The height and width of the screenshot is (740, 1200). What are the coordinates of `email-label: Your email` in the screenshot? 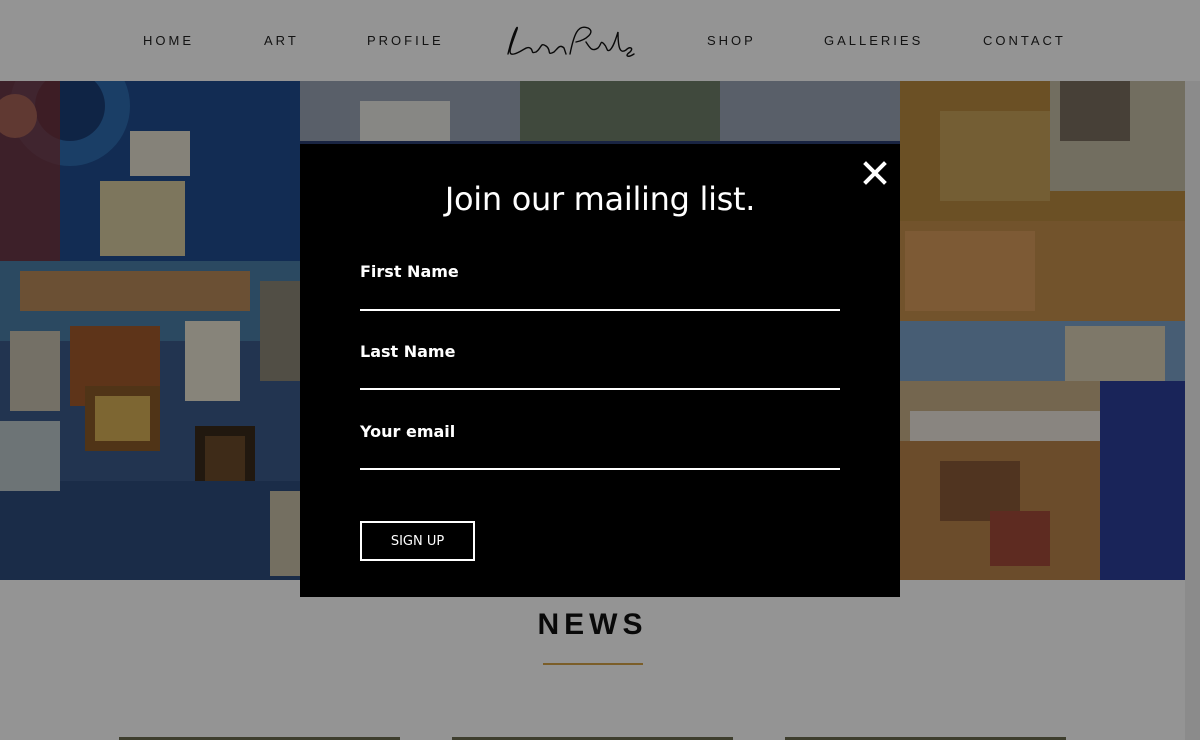 It's located at (408, 431).